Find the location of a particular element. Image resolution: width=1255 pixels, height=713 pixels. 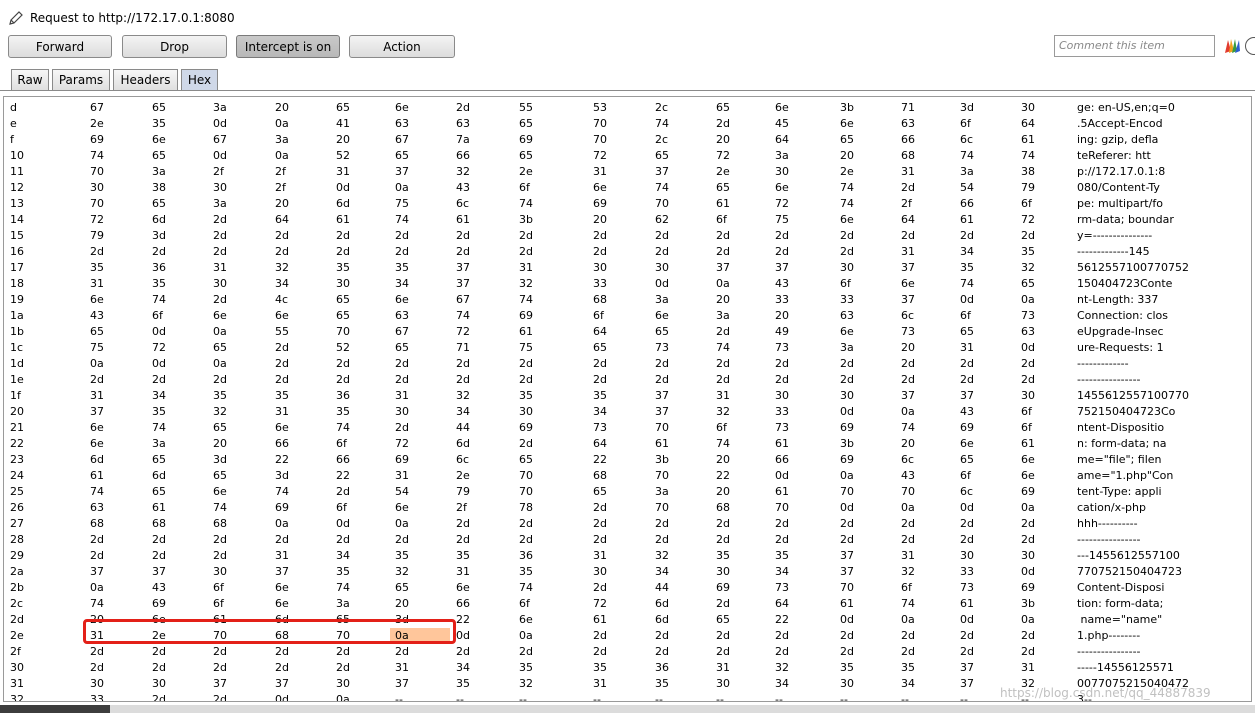

hex-byte-cell: 66 is located at coordinates (481, 156).